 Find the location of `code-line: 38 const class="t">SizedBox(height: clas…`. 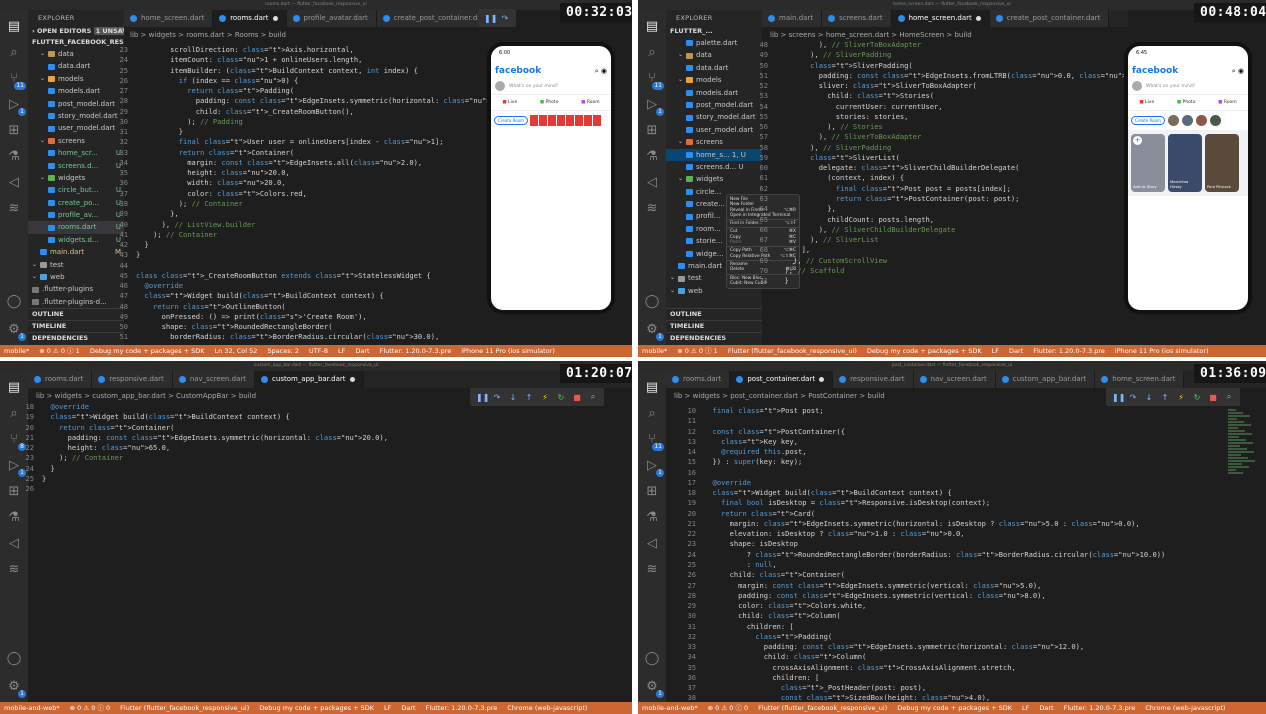

code-line: 38 const class="t">SizedBox(height: clas… is located at coordinates (948, 697).